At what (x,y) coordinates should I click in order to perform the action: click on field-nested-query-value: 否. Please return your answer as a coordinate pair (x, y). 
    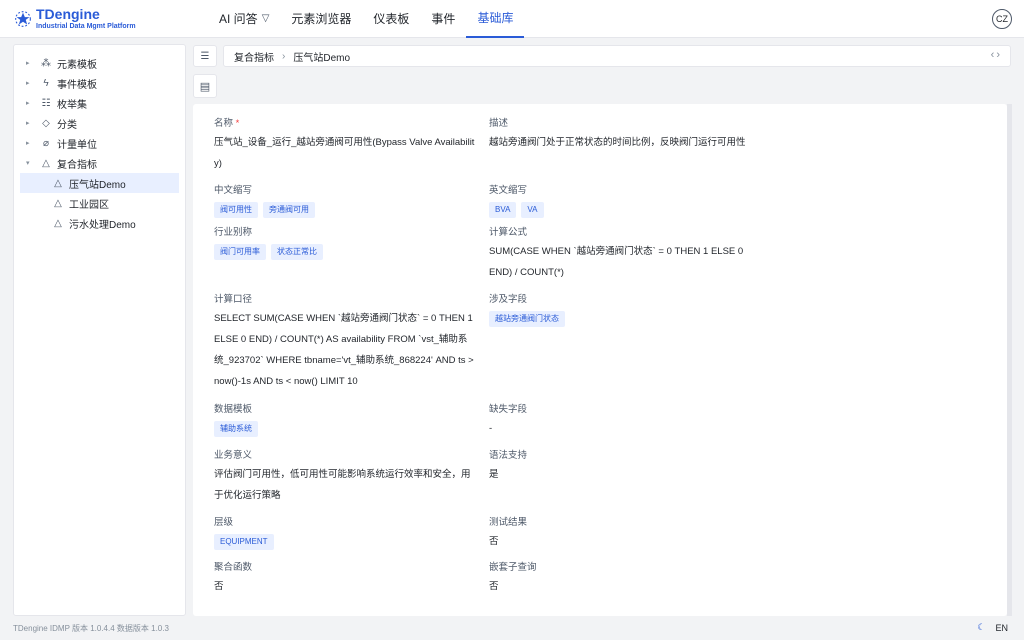
    Looking at the image, I should click on (494, 586).